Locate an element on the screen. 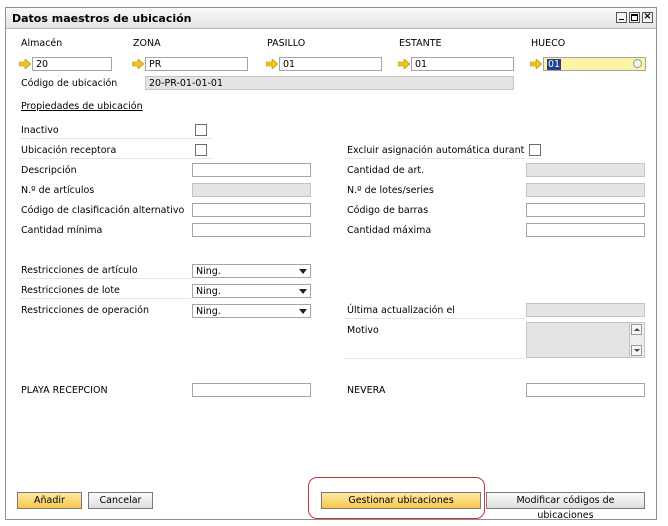  batch-restrictions-select: Ning. is located at coordinates (251, 291).